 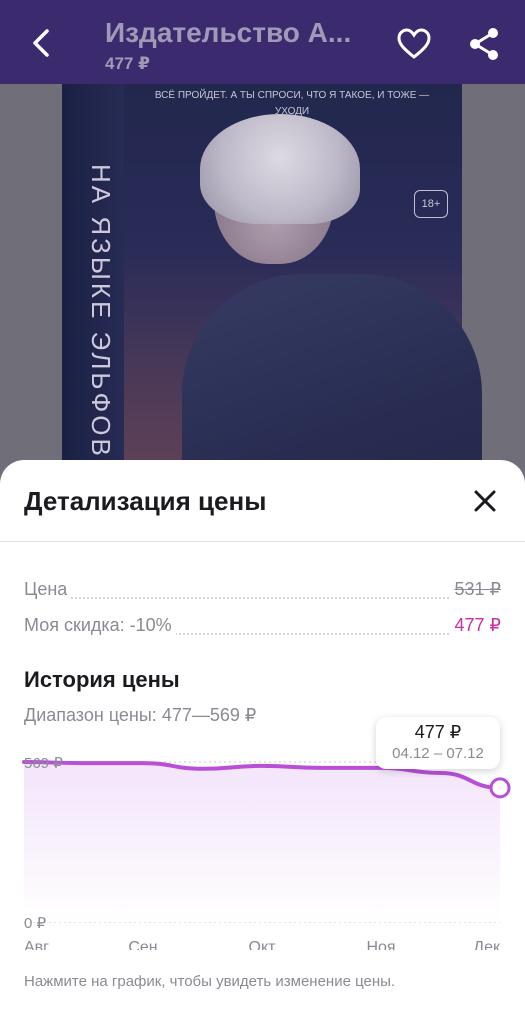 I want to click on heart-icon, so click(x=414, y=43).